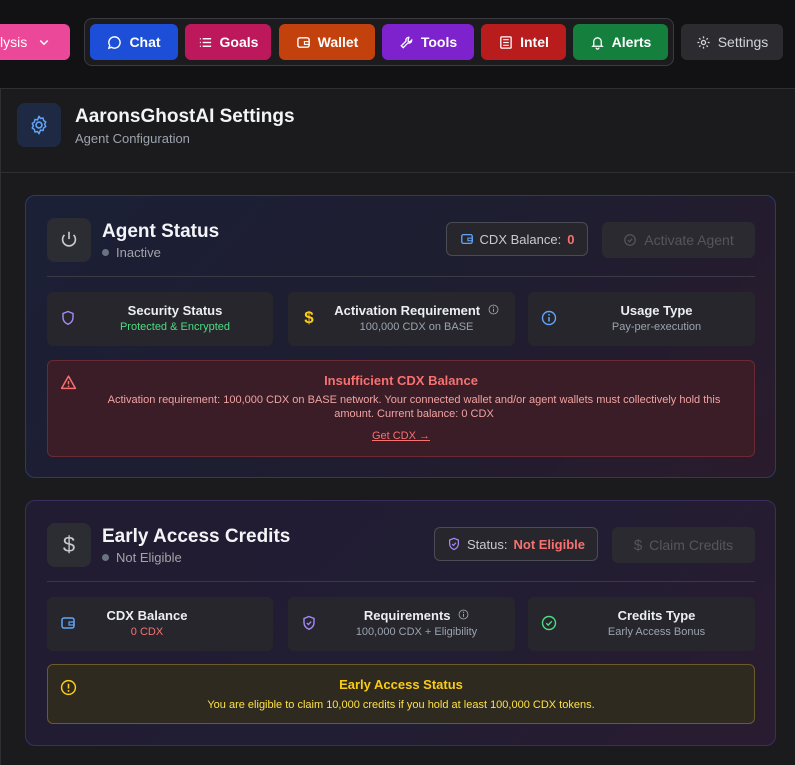  Describe the element at coordinates (439, 42) in the screenshot. I see `tab-tools-label: Tools` at that location.